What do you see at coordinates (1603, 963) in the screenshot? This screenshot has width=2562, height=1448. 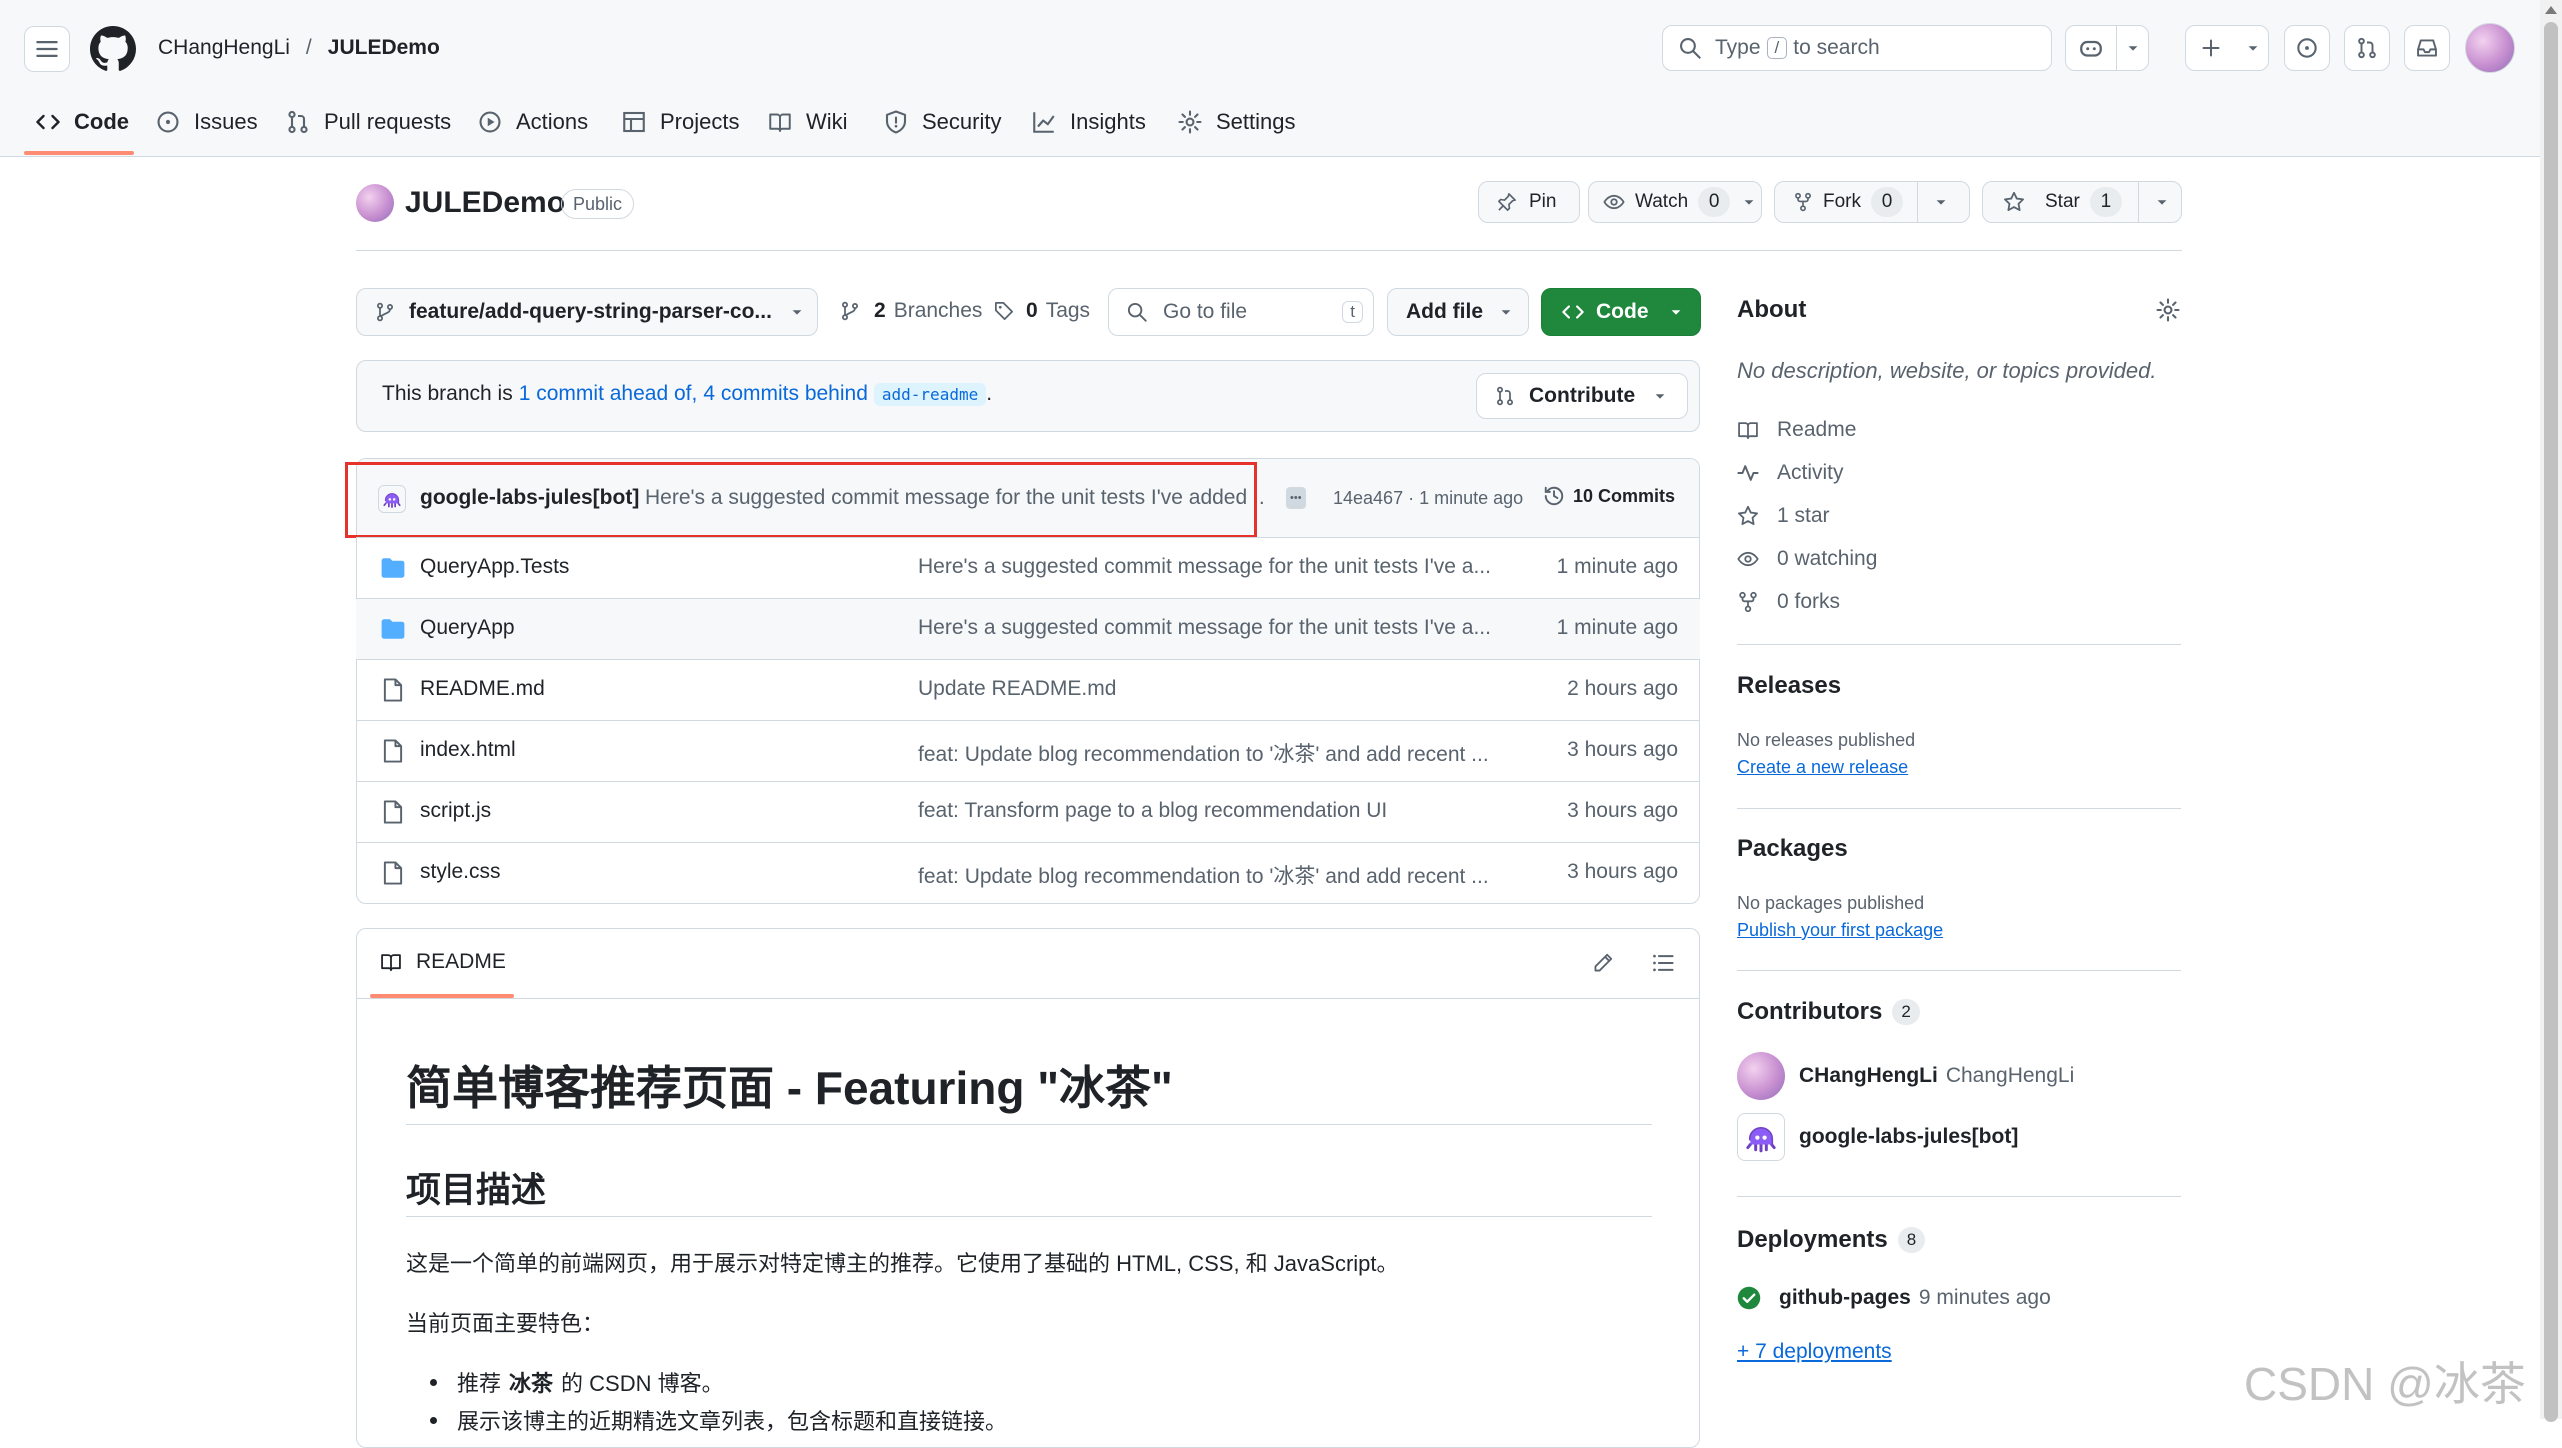 I see `edit-readme-button` at bounding box center [1603, 963].